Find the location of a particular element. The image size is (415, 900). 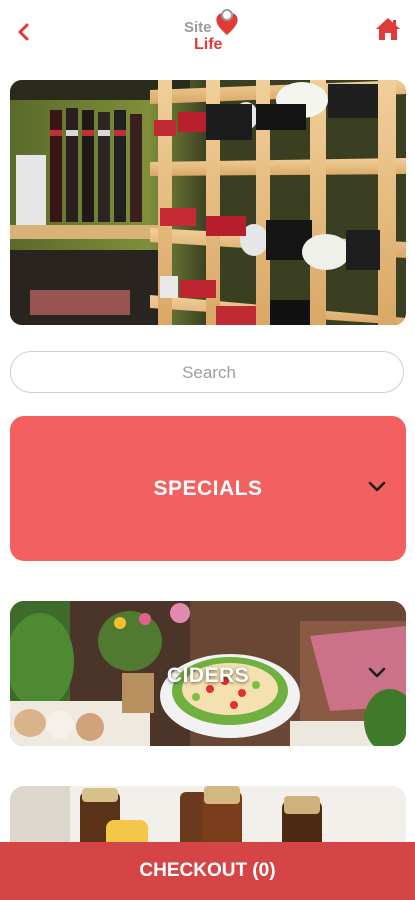

home-icon is located at coordinates (388, 29).